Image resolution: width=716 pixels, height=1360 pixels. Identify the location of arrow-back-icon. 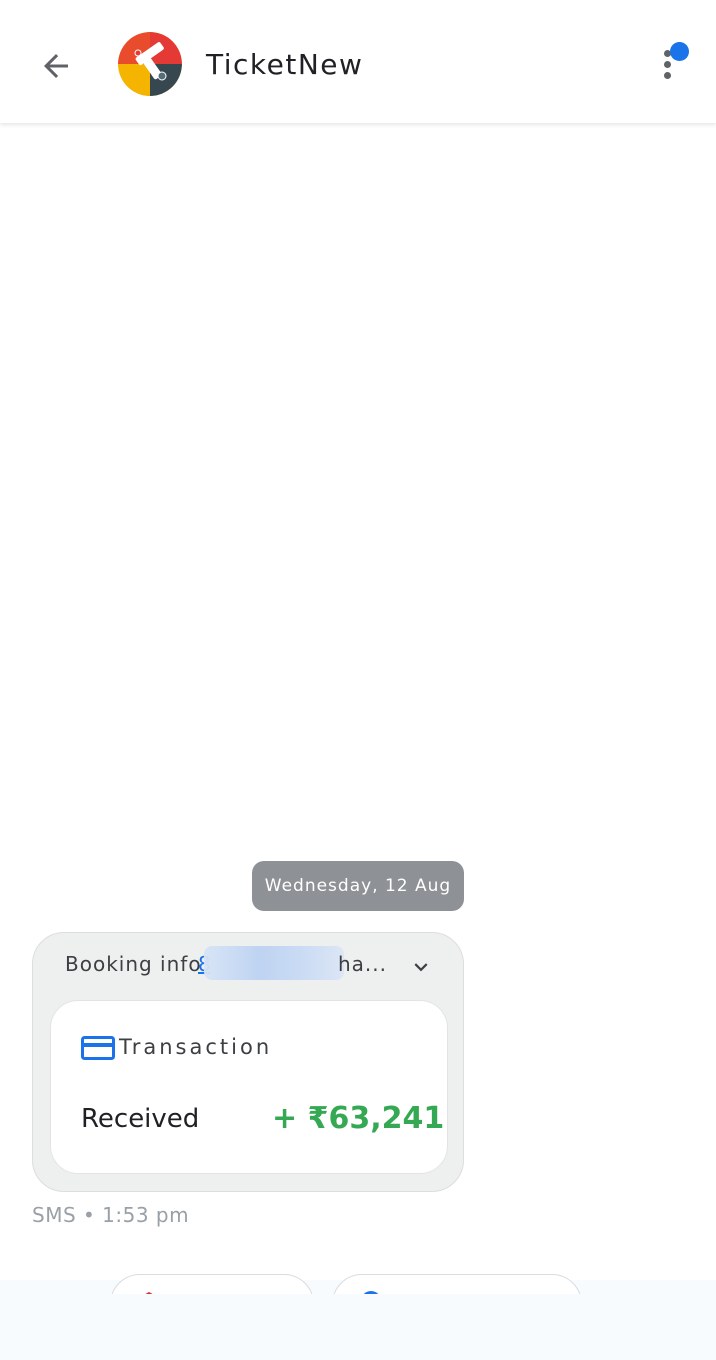
(56, 66).